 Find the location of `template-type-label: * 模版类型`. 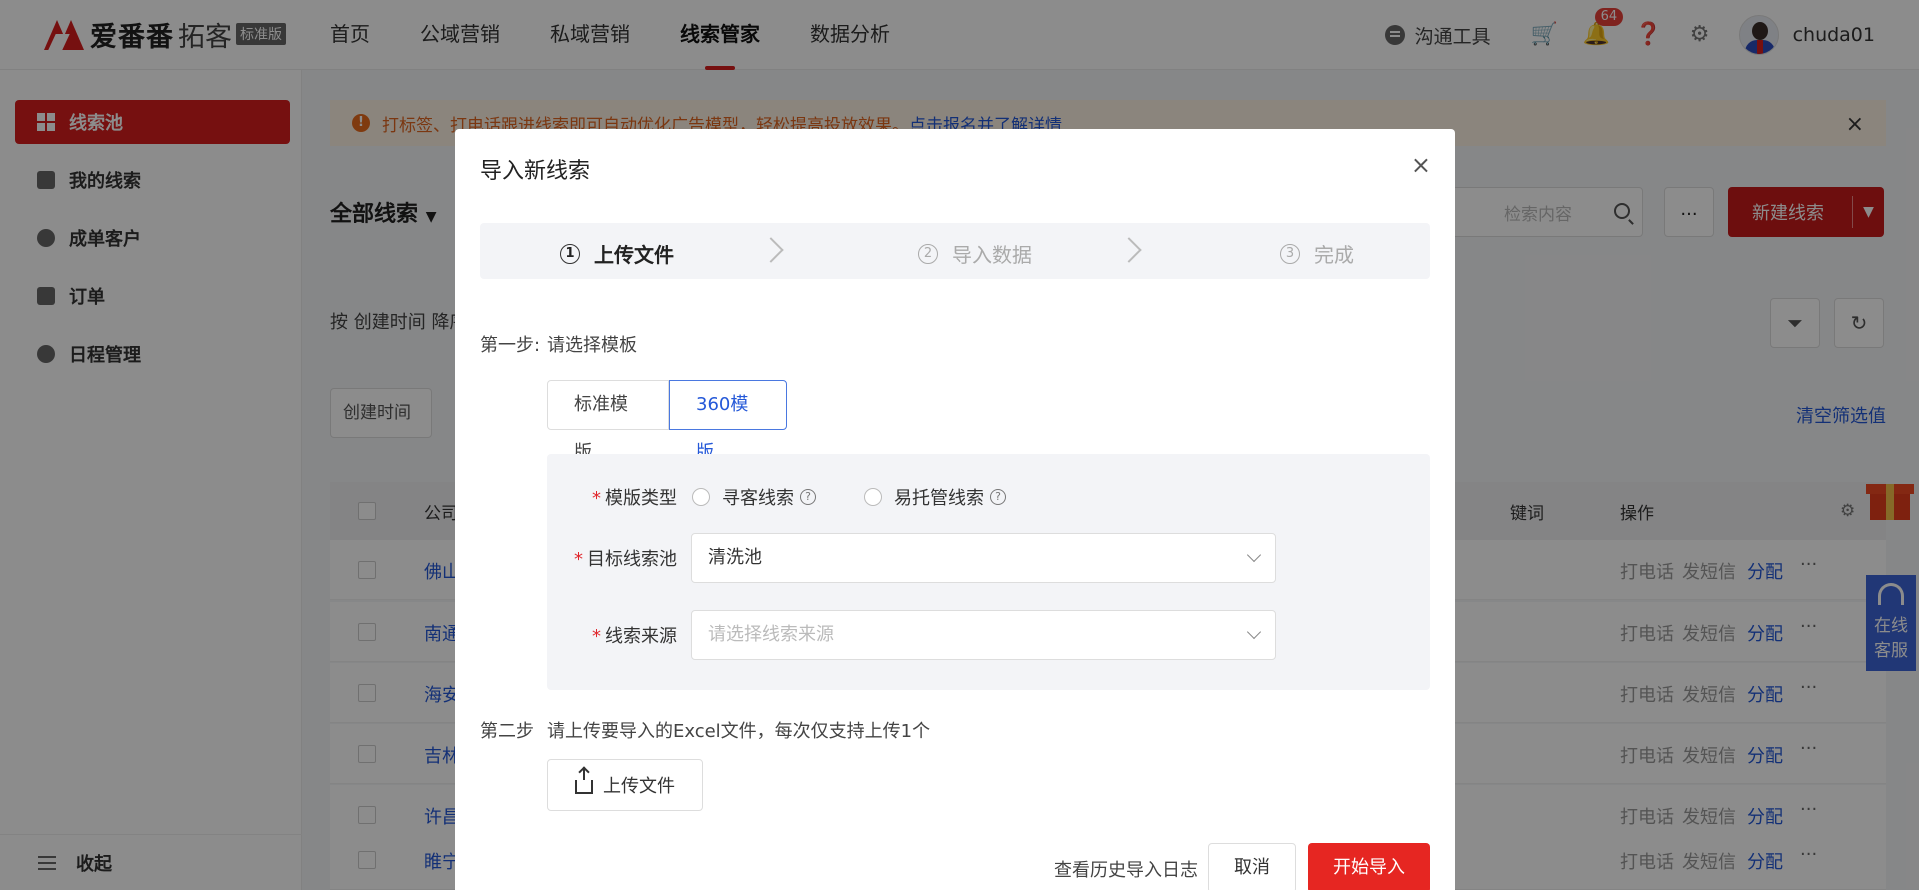

template-type-label: * 模版类型 is located at coordinates (634, 498).